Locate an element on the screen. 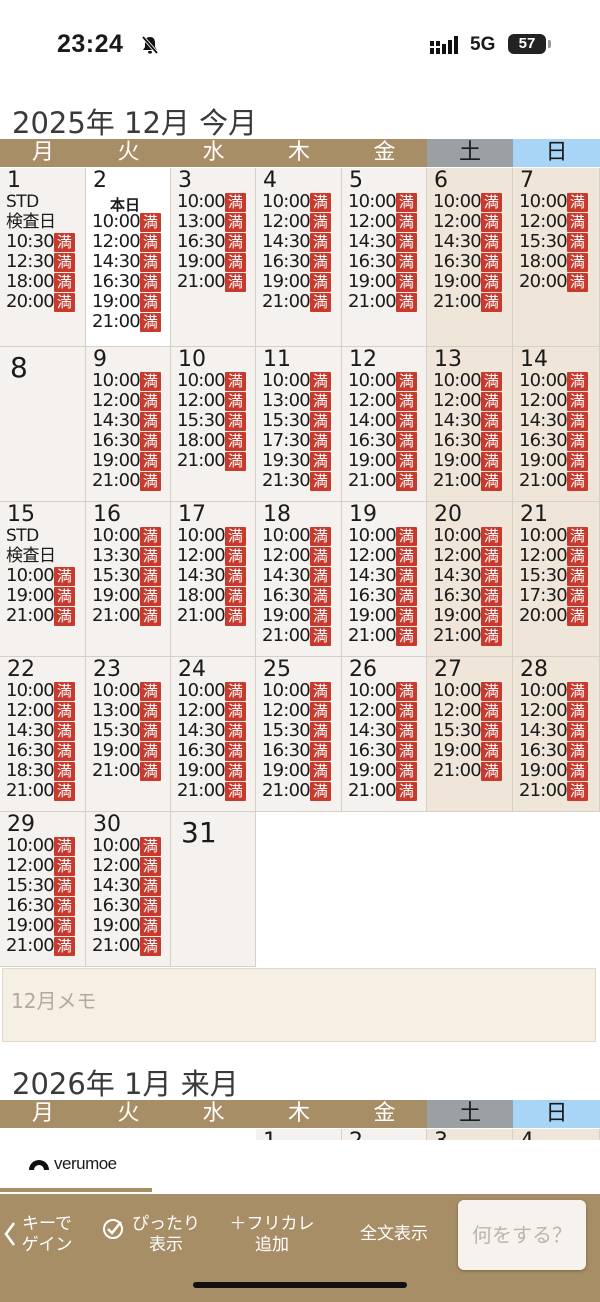 This screenshot has height=1302, width=600. day-cell: 22 10:00 満 12:00 満 14:30 満 16:30 満 18:30 満 21:00 満 is located at coordinates (43, 734).